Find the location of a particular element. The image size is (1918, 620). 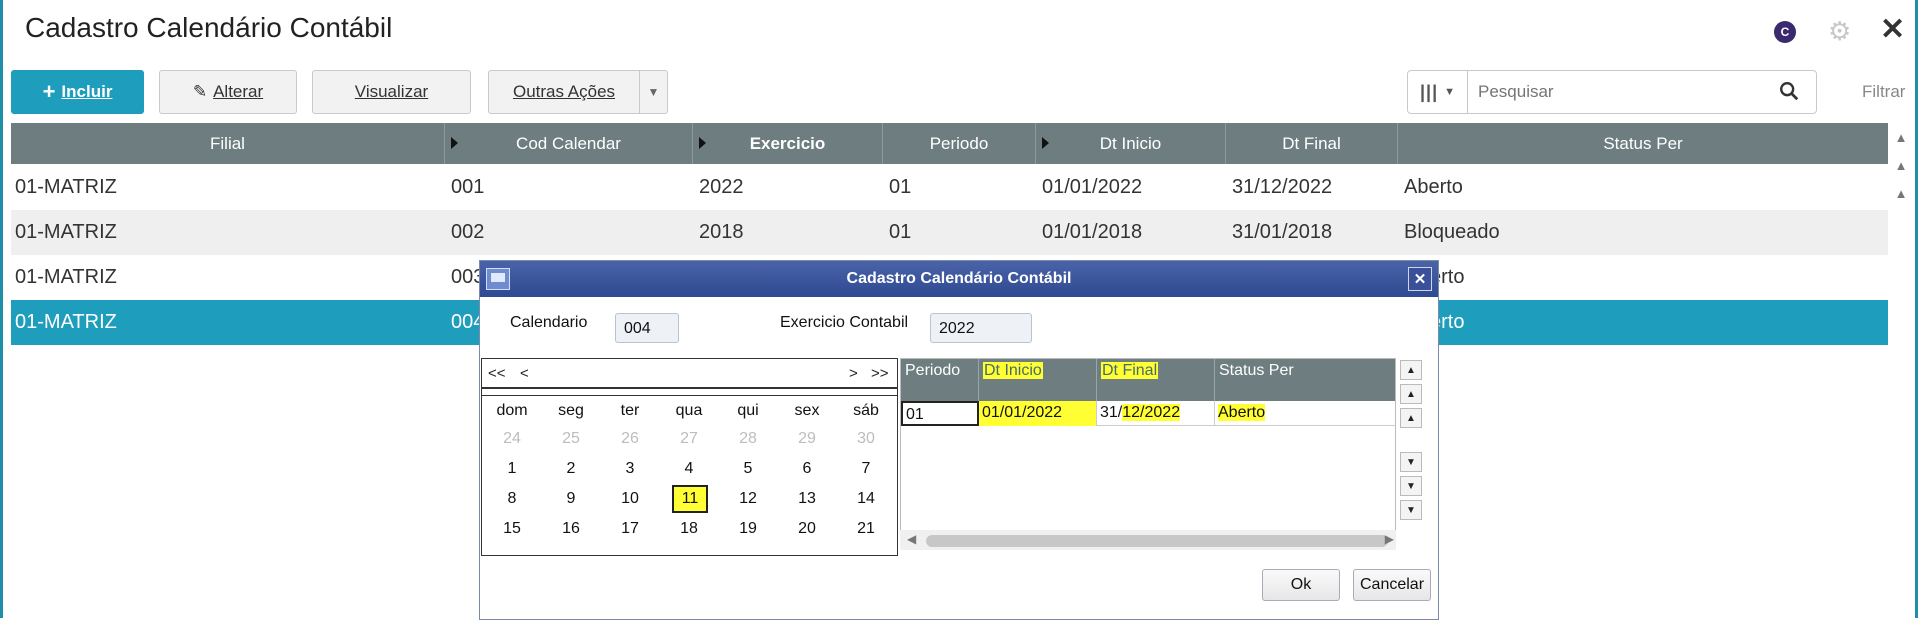

day-cell: 9 is located at coordinates (571, 499).